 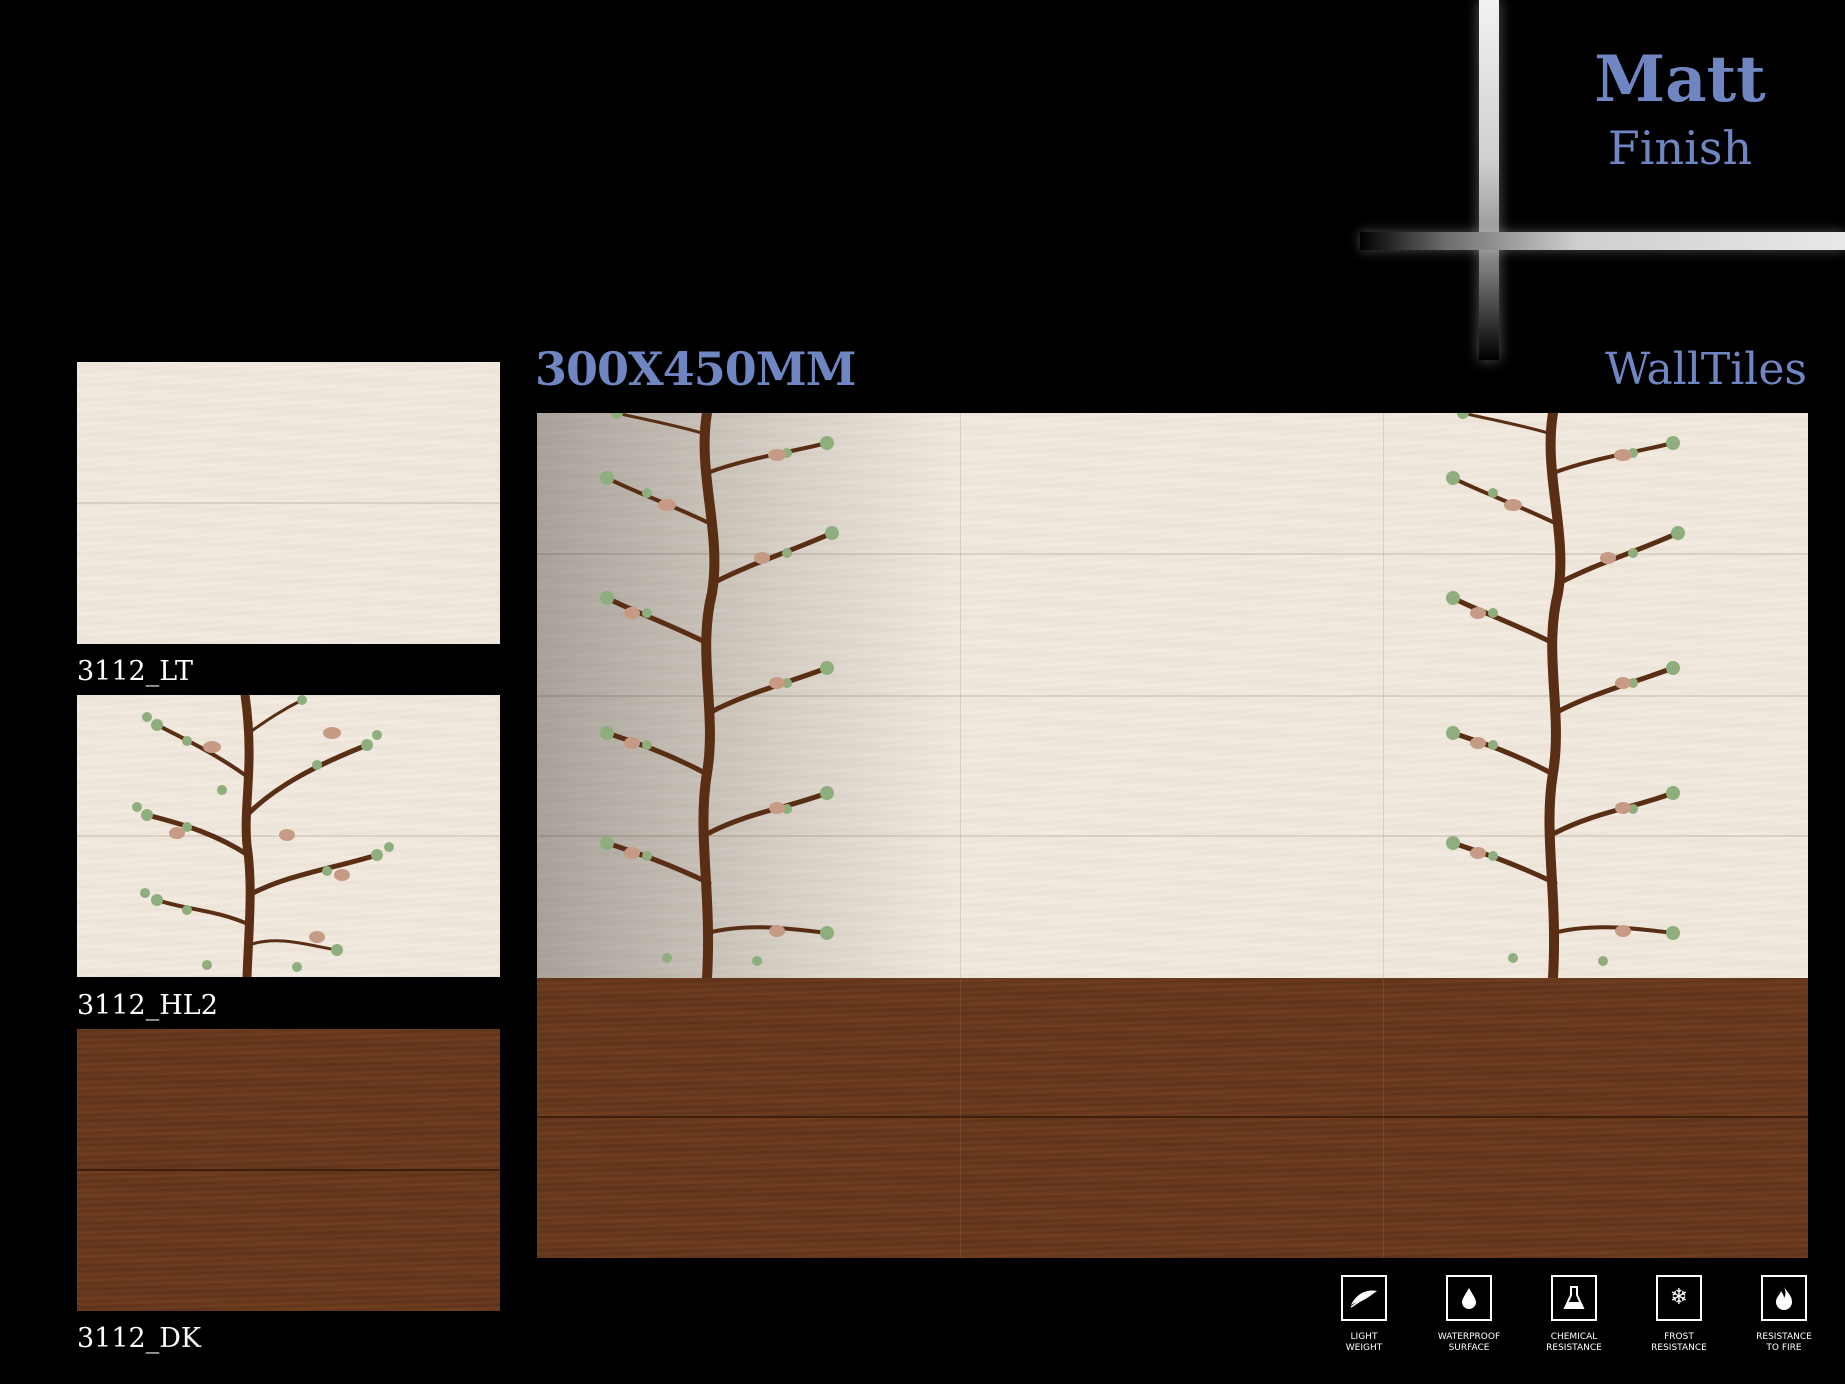 What do you see at coordinates (1364, 1298) in the screenshot?
I see `feather-icon` at bounding box center [1364, 1298].